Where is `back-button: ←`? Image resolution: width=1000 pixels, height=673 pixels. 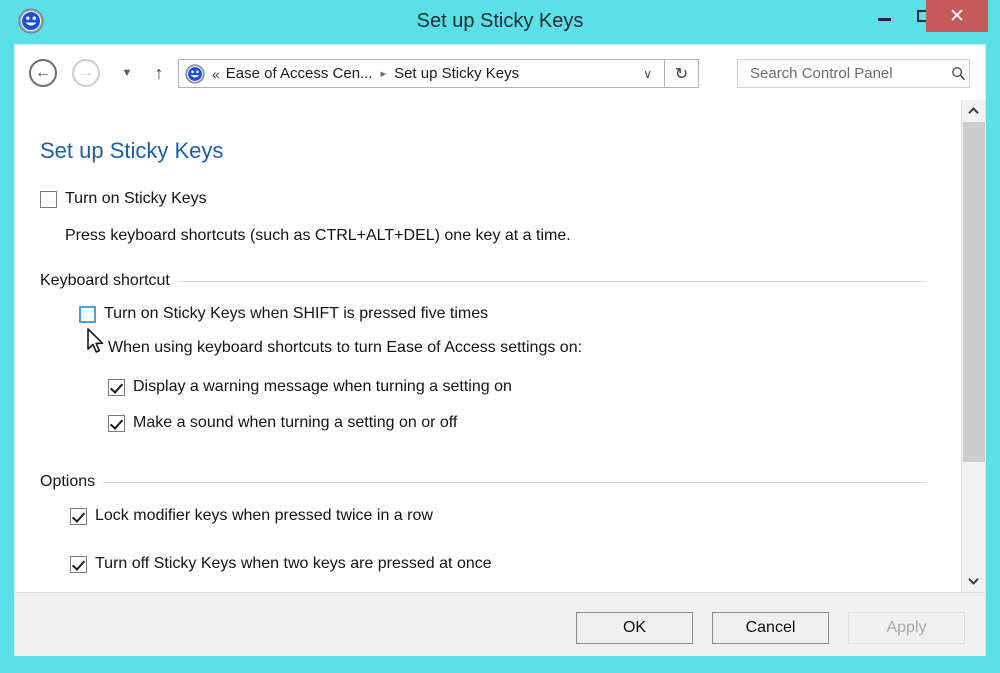
back-button: ← is located at coordinates (43, 73).